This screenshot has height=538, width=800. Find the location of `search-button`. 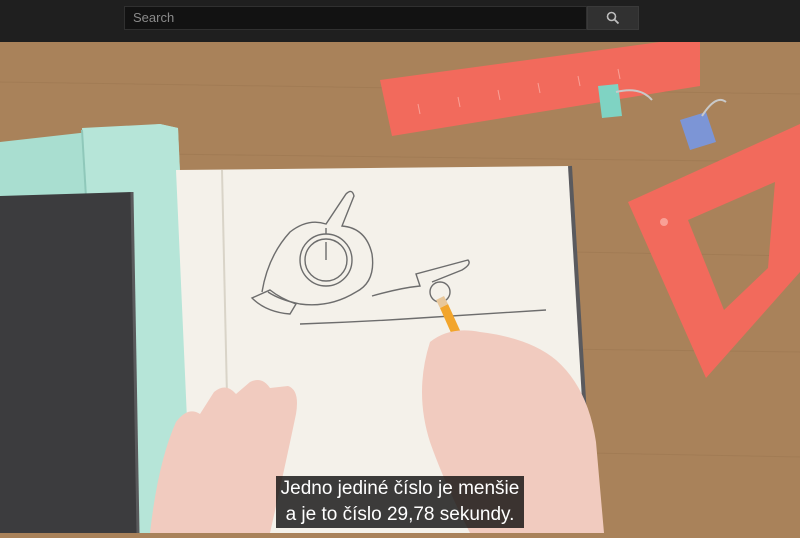

search-button is located at coordinates (613, 18).